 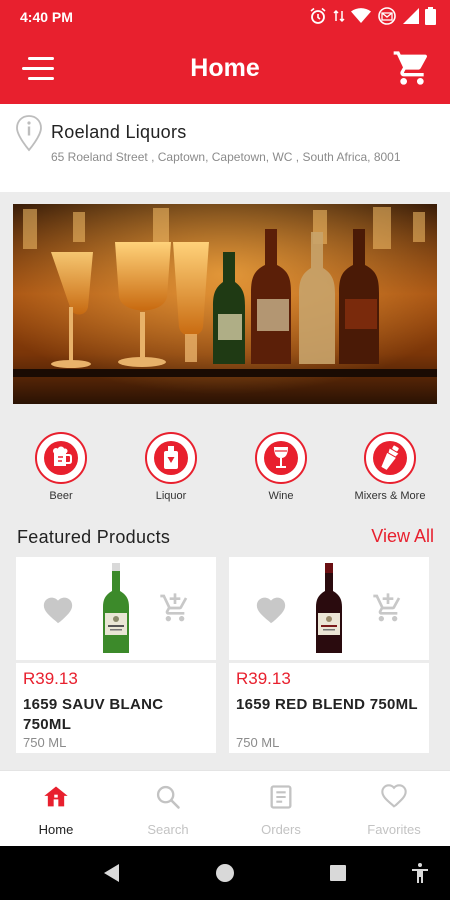 I want to click on wine-bottle-white-image, so click(x=116, y=608).